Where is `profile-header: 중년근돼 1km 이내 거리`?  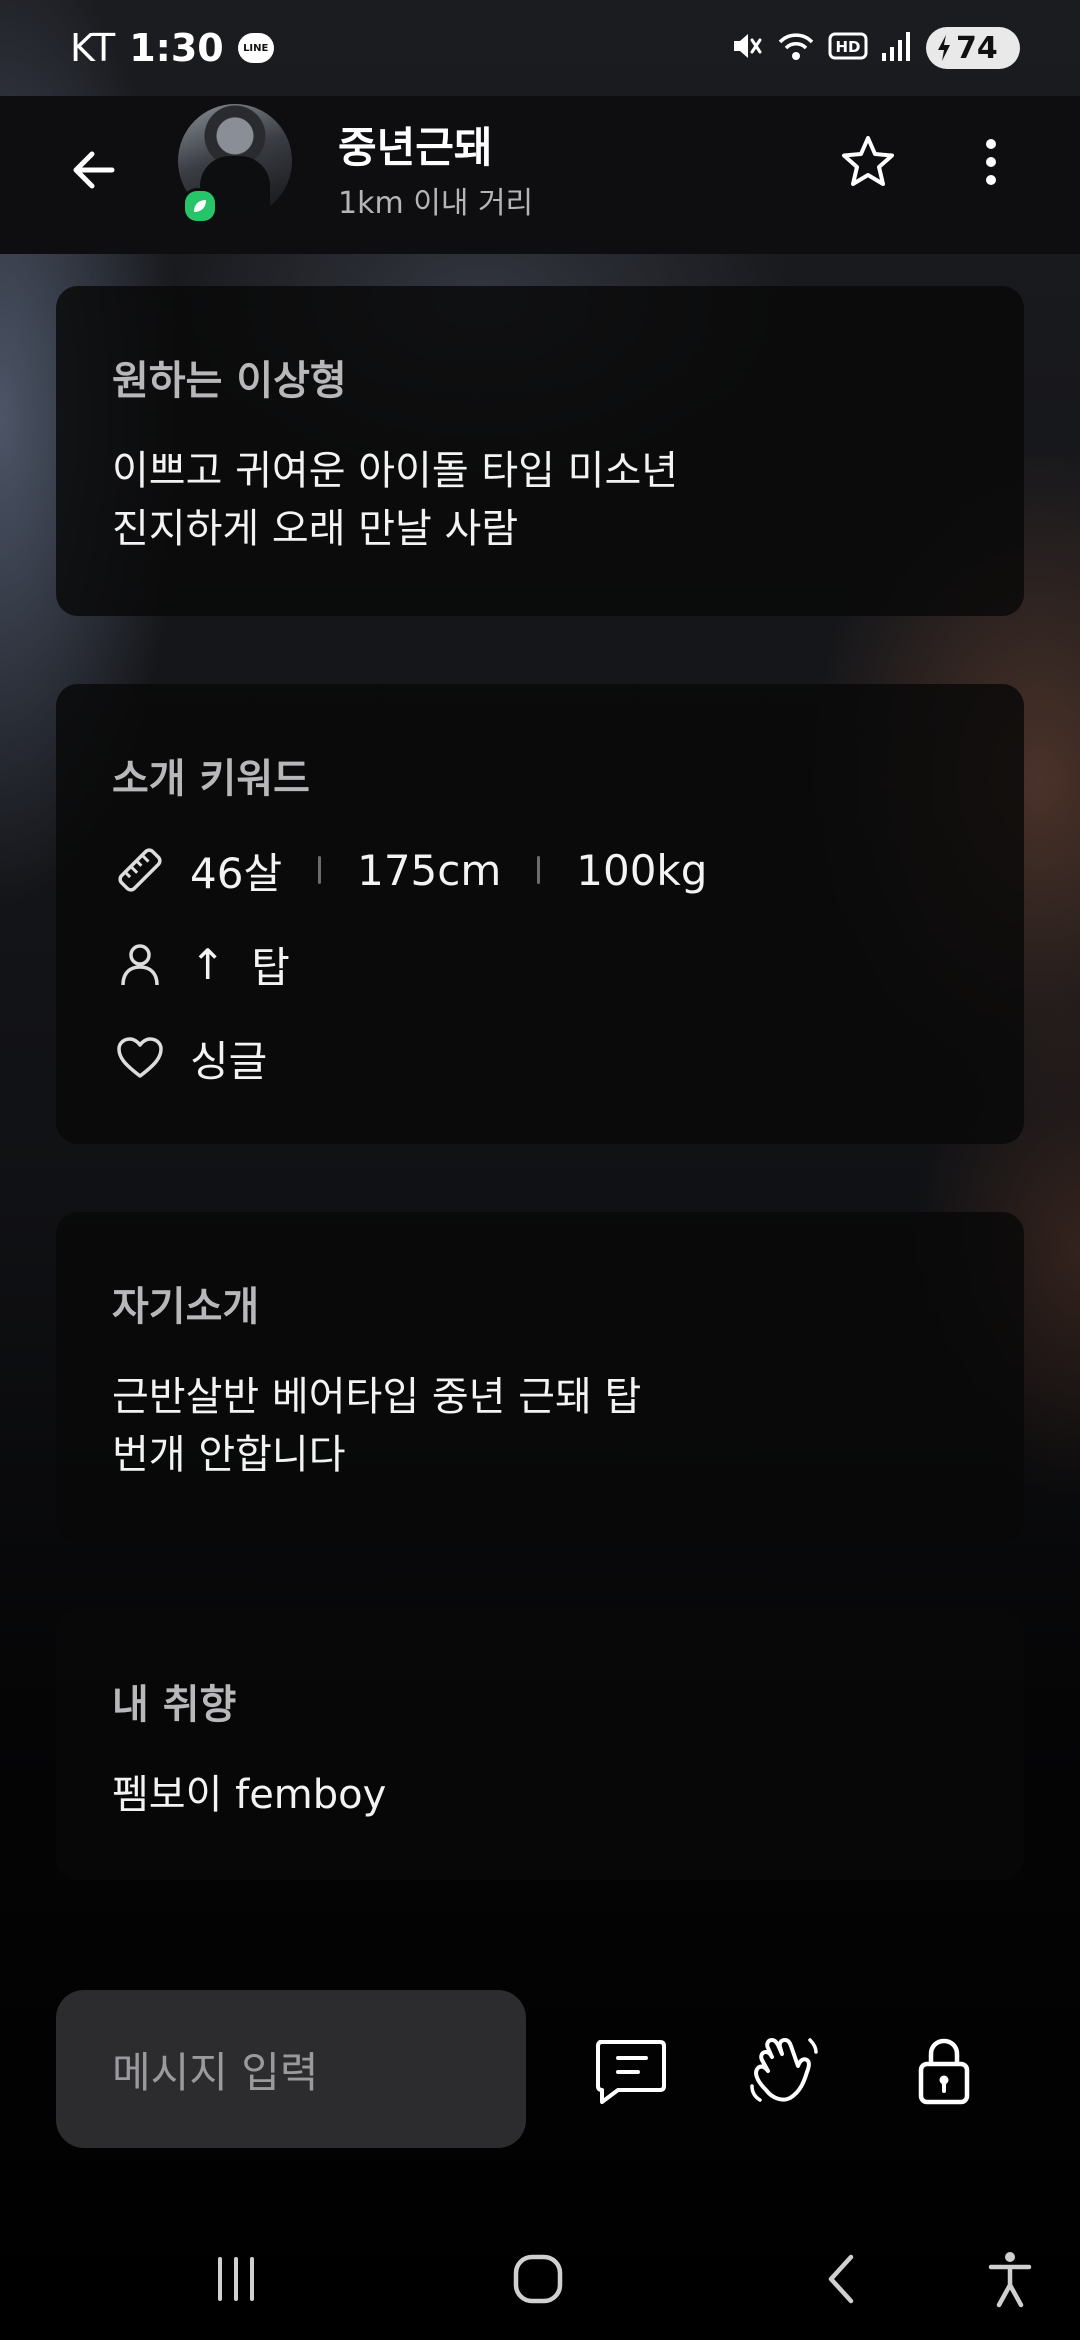
profile-header: 중년근돼 1km 이내 거리 is located at coordinates (540, 175).